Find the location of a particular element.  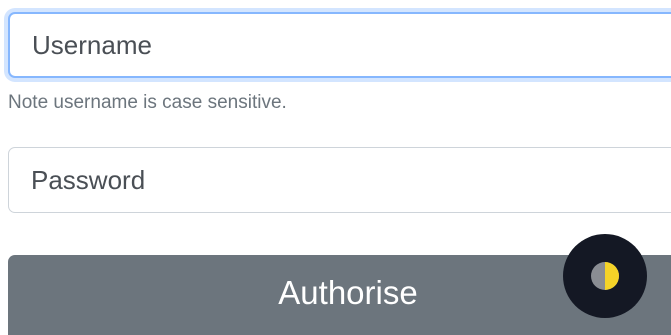

half-moon-contrast-icon is located at coordinates (605, 276).